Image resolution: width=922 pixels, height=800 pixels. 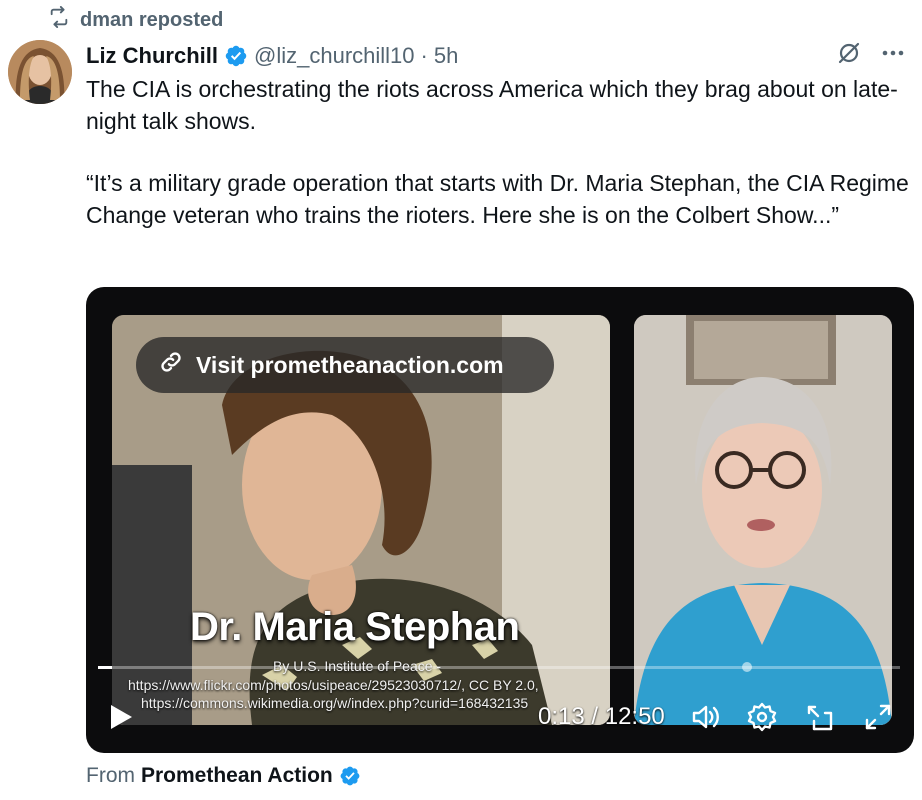 What do you see at coordinates (105, 667) in the screenshot?
I see `progress-fill` at bounding box center [105, 667].